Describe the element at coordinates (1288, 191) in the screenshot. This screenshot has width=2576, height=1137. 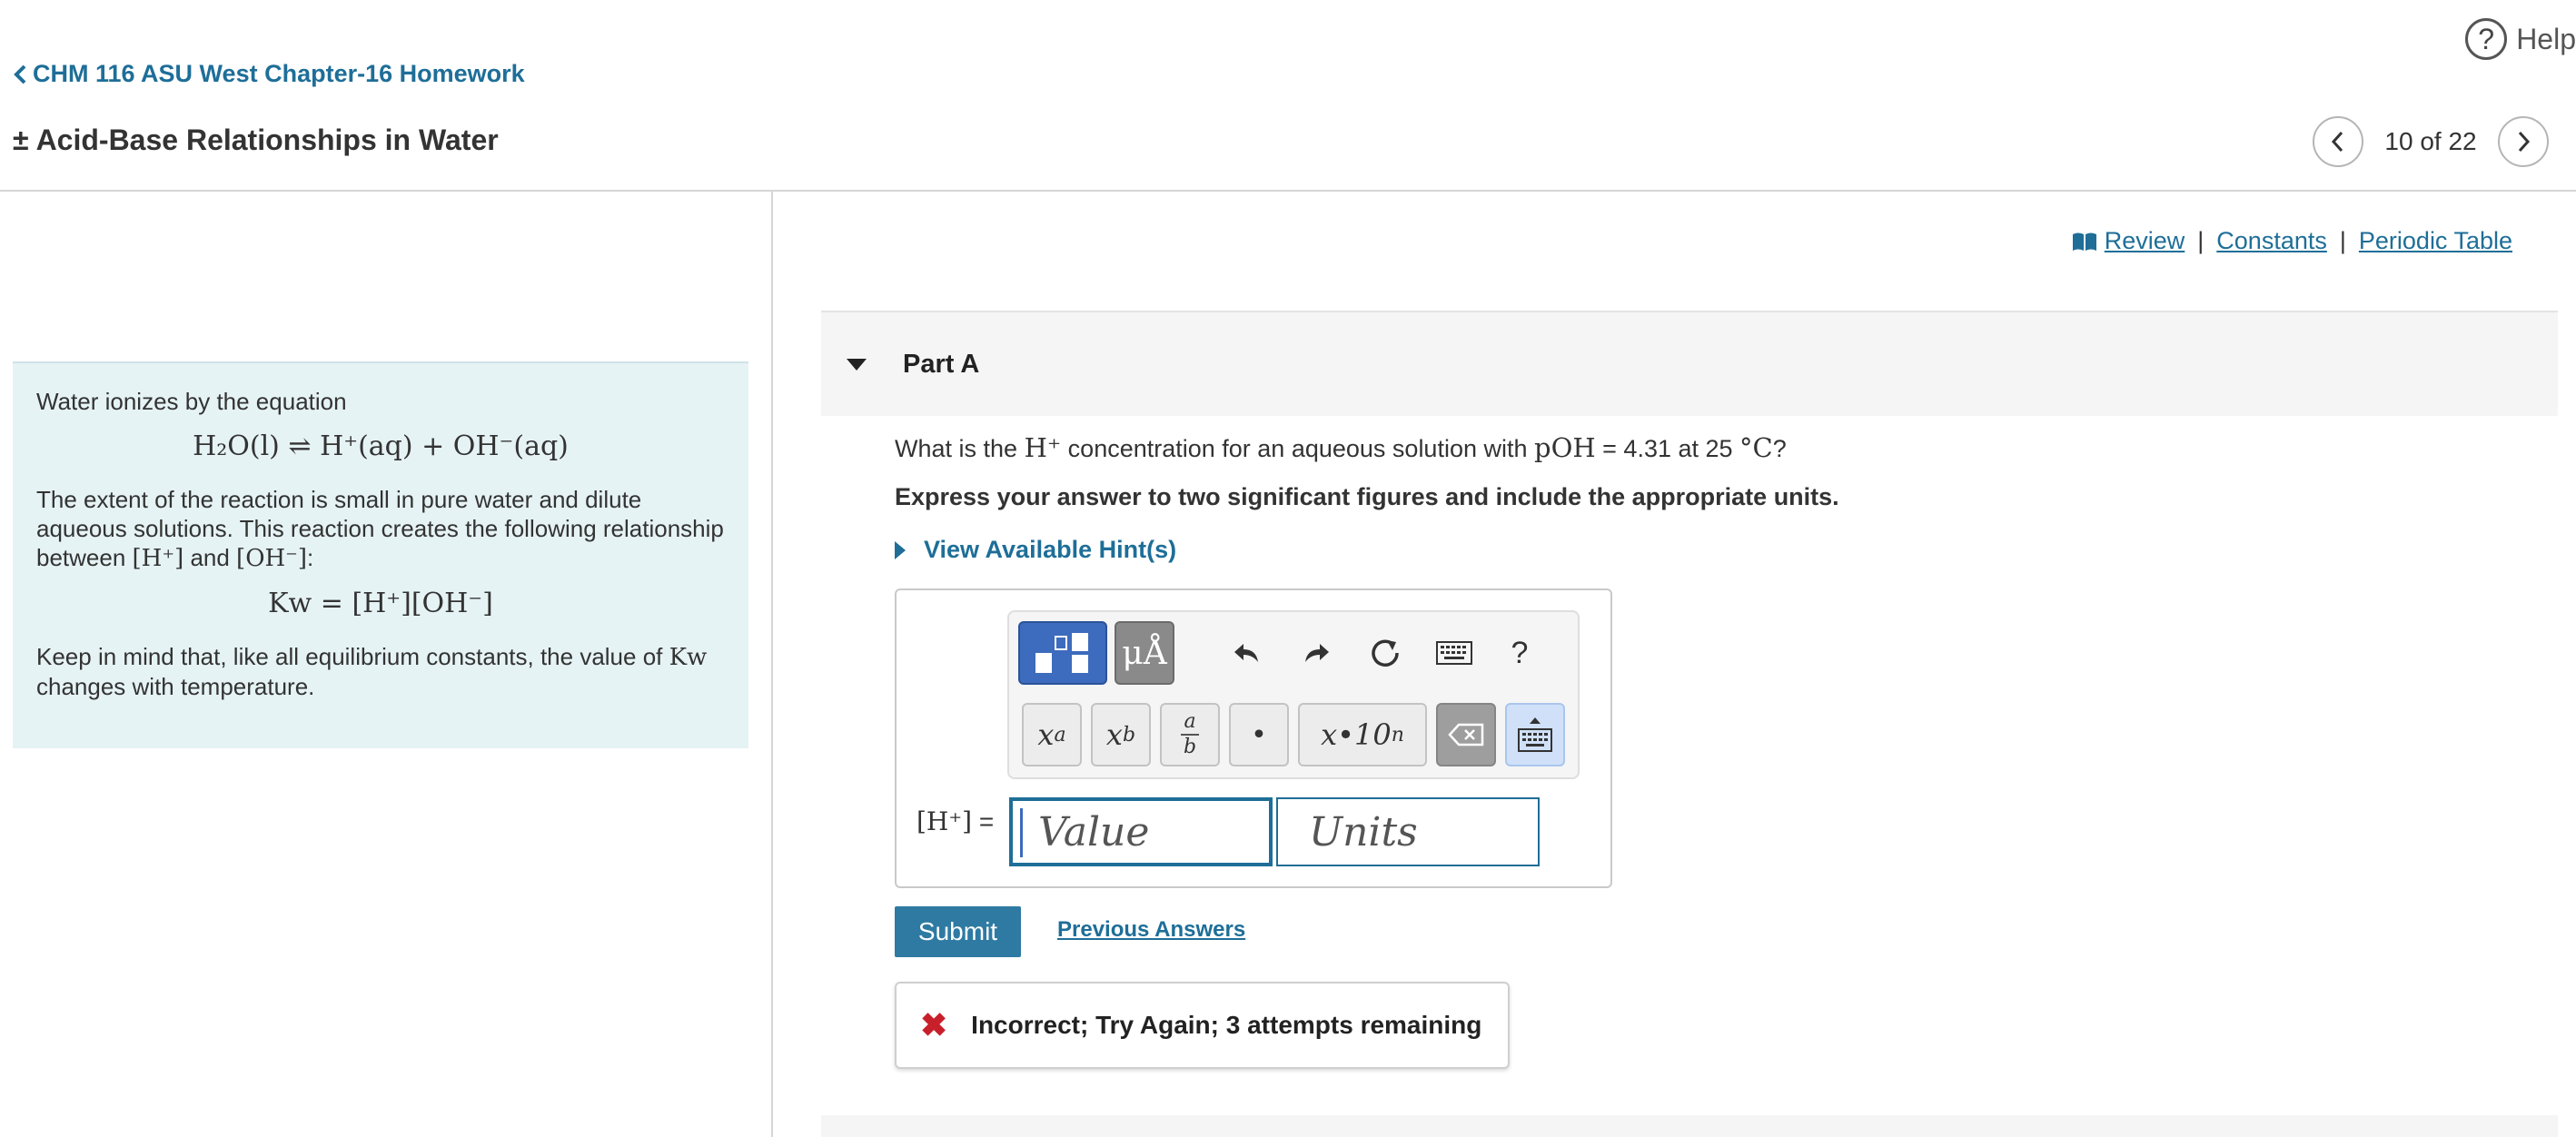
I see `header-divider` at that location.